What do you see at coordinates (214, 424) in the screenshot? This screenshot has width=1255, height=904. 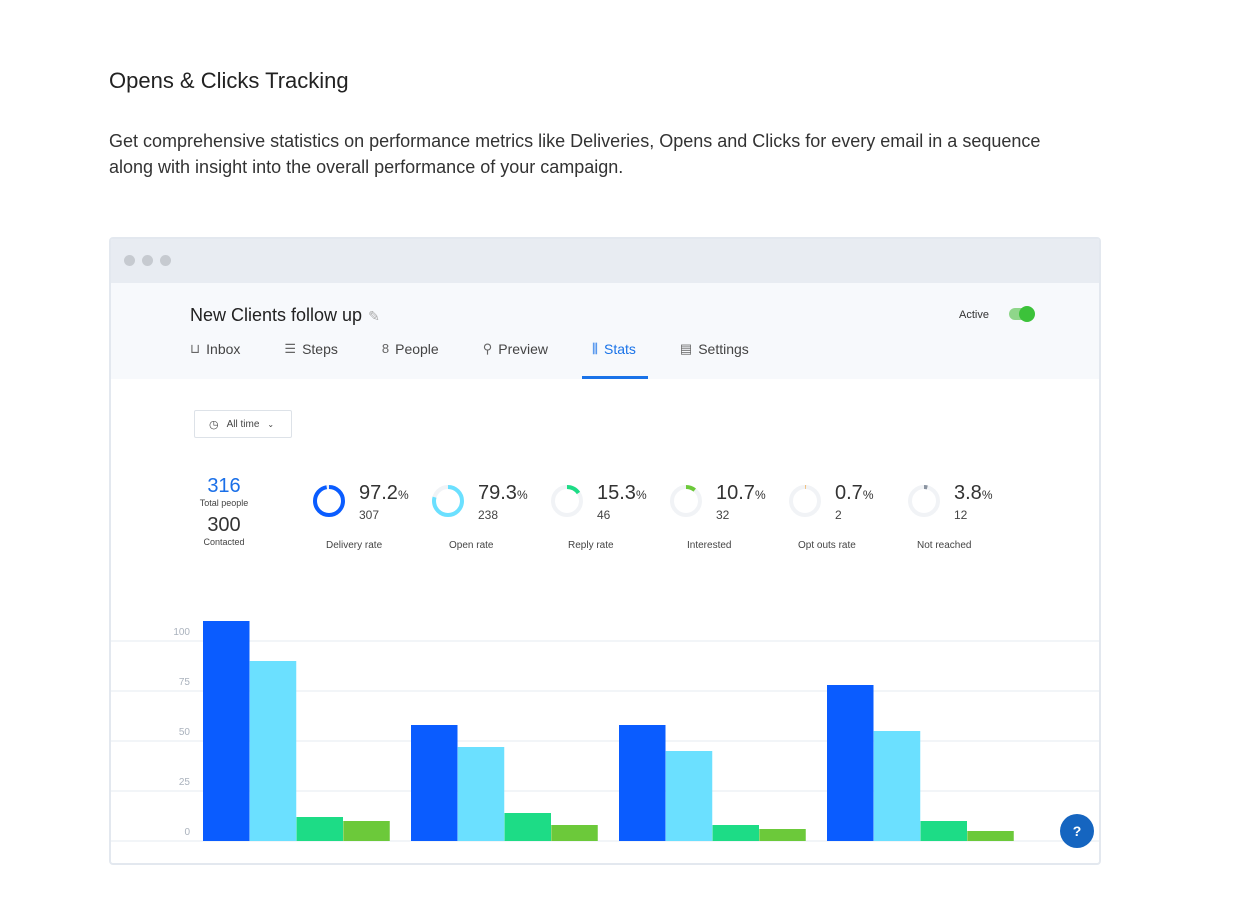 I see `clock-icon: ◷` at bounding box center [214, 424].